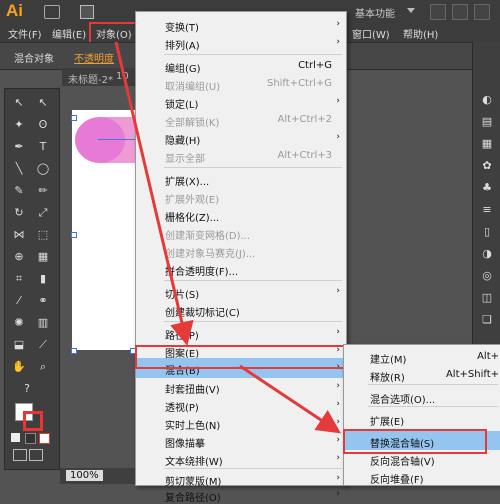 Image resolution: width=500 pixels, height=504 pixels. I want to click on chevron-right-icon: ›, so click(338, 494).